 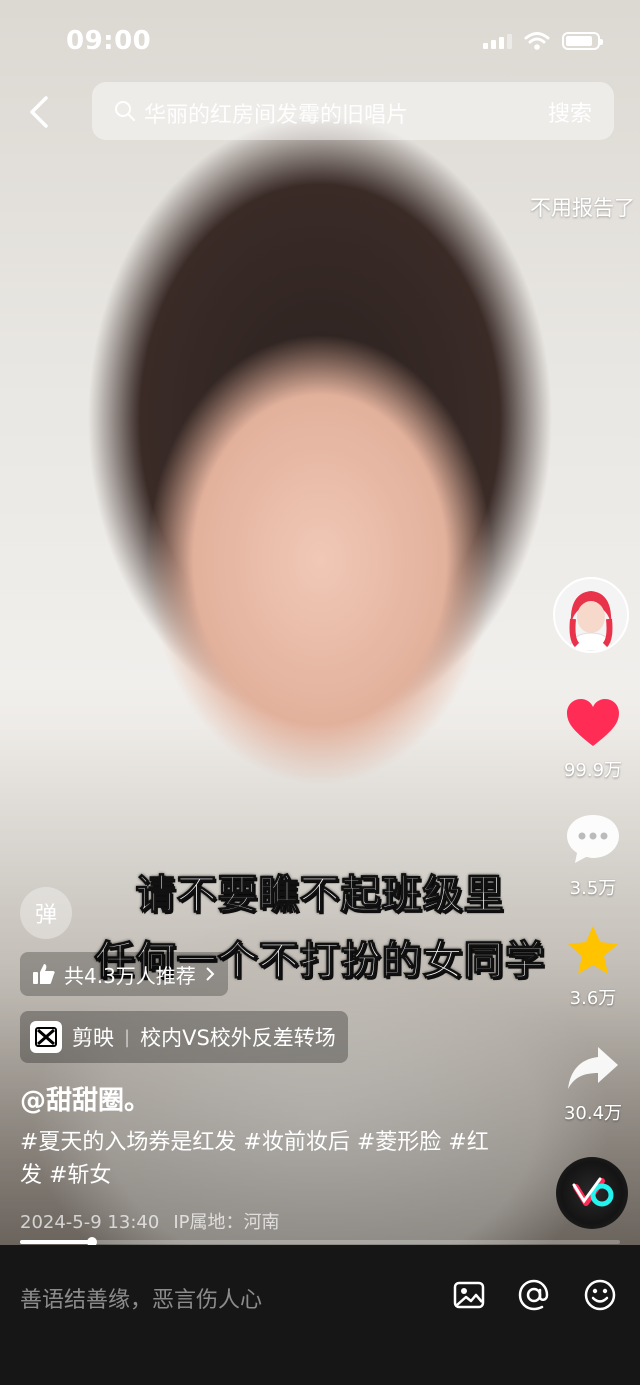 I want to click on music-disc-button, so click(x=592, y=1193).